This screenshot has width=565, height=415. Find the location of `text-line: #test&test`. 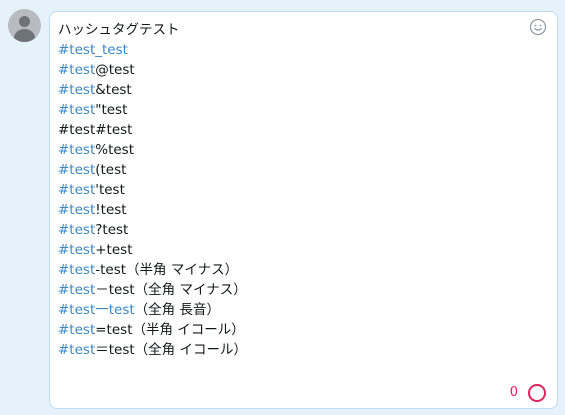

text-line: #test&test is located at coordinates (289, 90).